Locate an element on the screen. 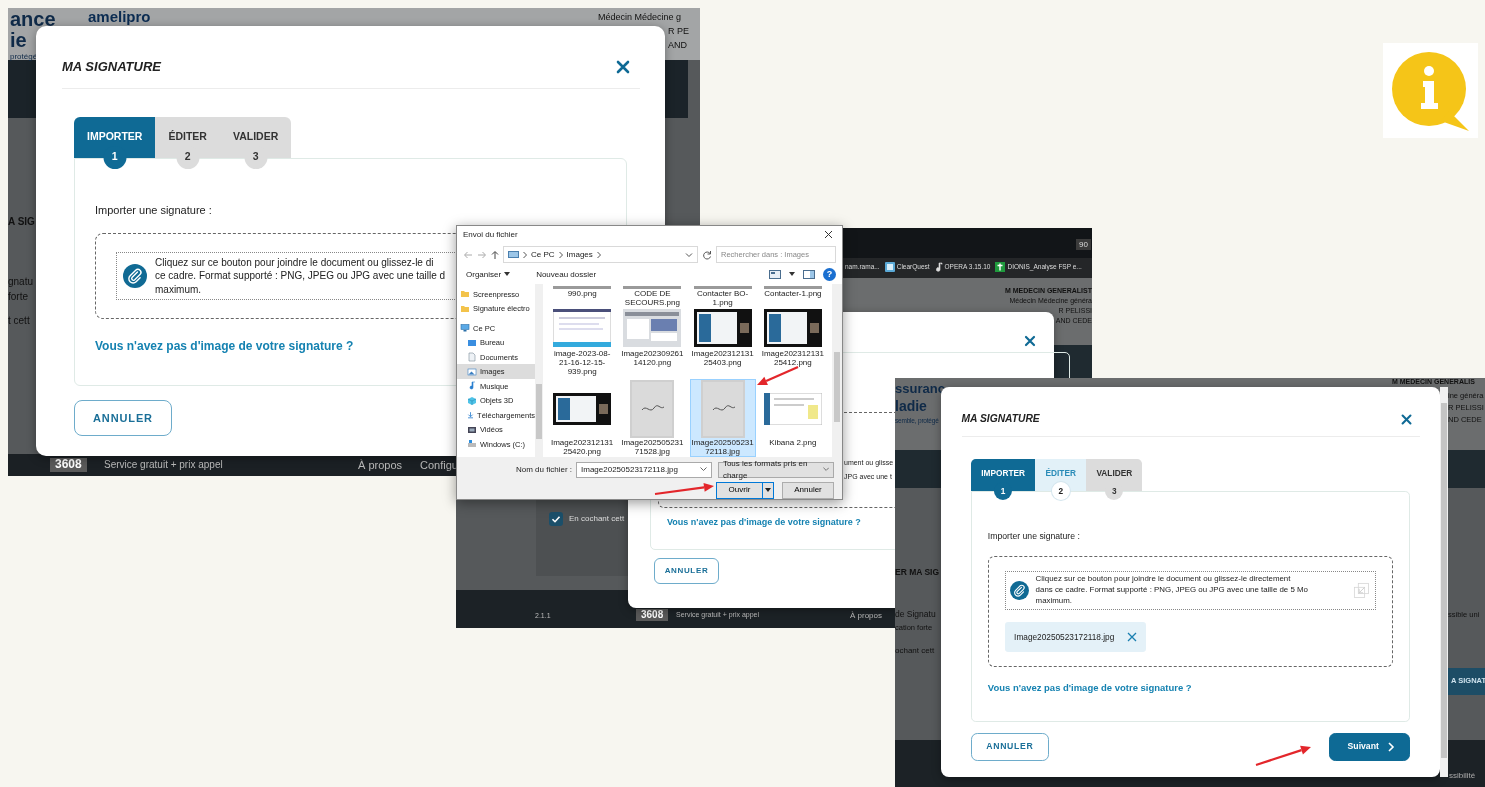 This screenshot has height=787, width=1485. organize-menu: Organiser is located at coordinates (488, 274).